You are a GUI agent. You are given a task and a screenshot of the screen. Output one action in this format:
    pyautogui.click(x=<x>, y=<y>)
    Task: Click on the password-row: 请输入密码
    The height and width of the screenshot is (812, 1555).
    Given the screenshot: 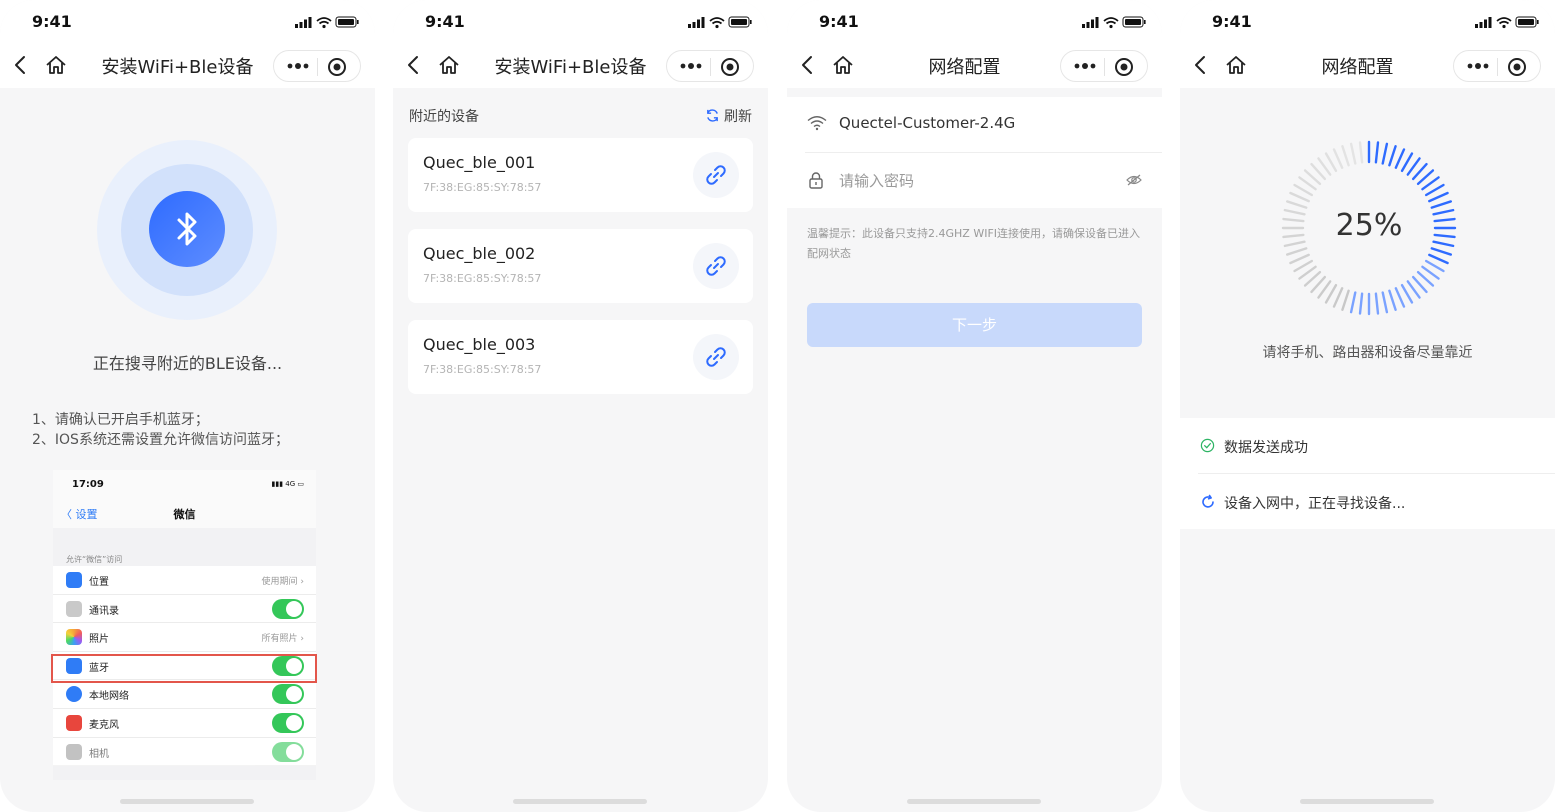 What is the action you would take?
    pyautogui.click(x=974, y=180)
    